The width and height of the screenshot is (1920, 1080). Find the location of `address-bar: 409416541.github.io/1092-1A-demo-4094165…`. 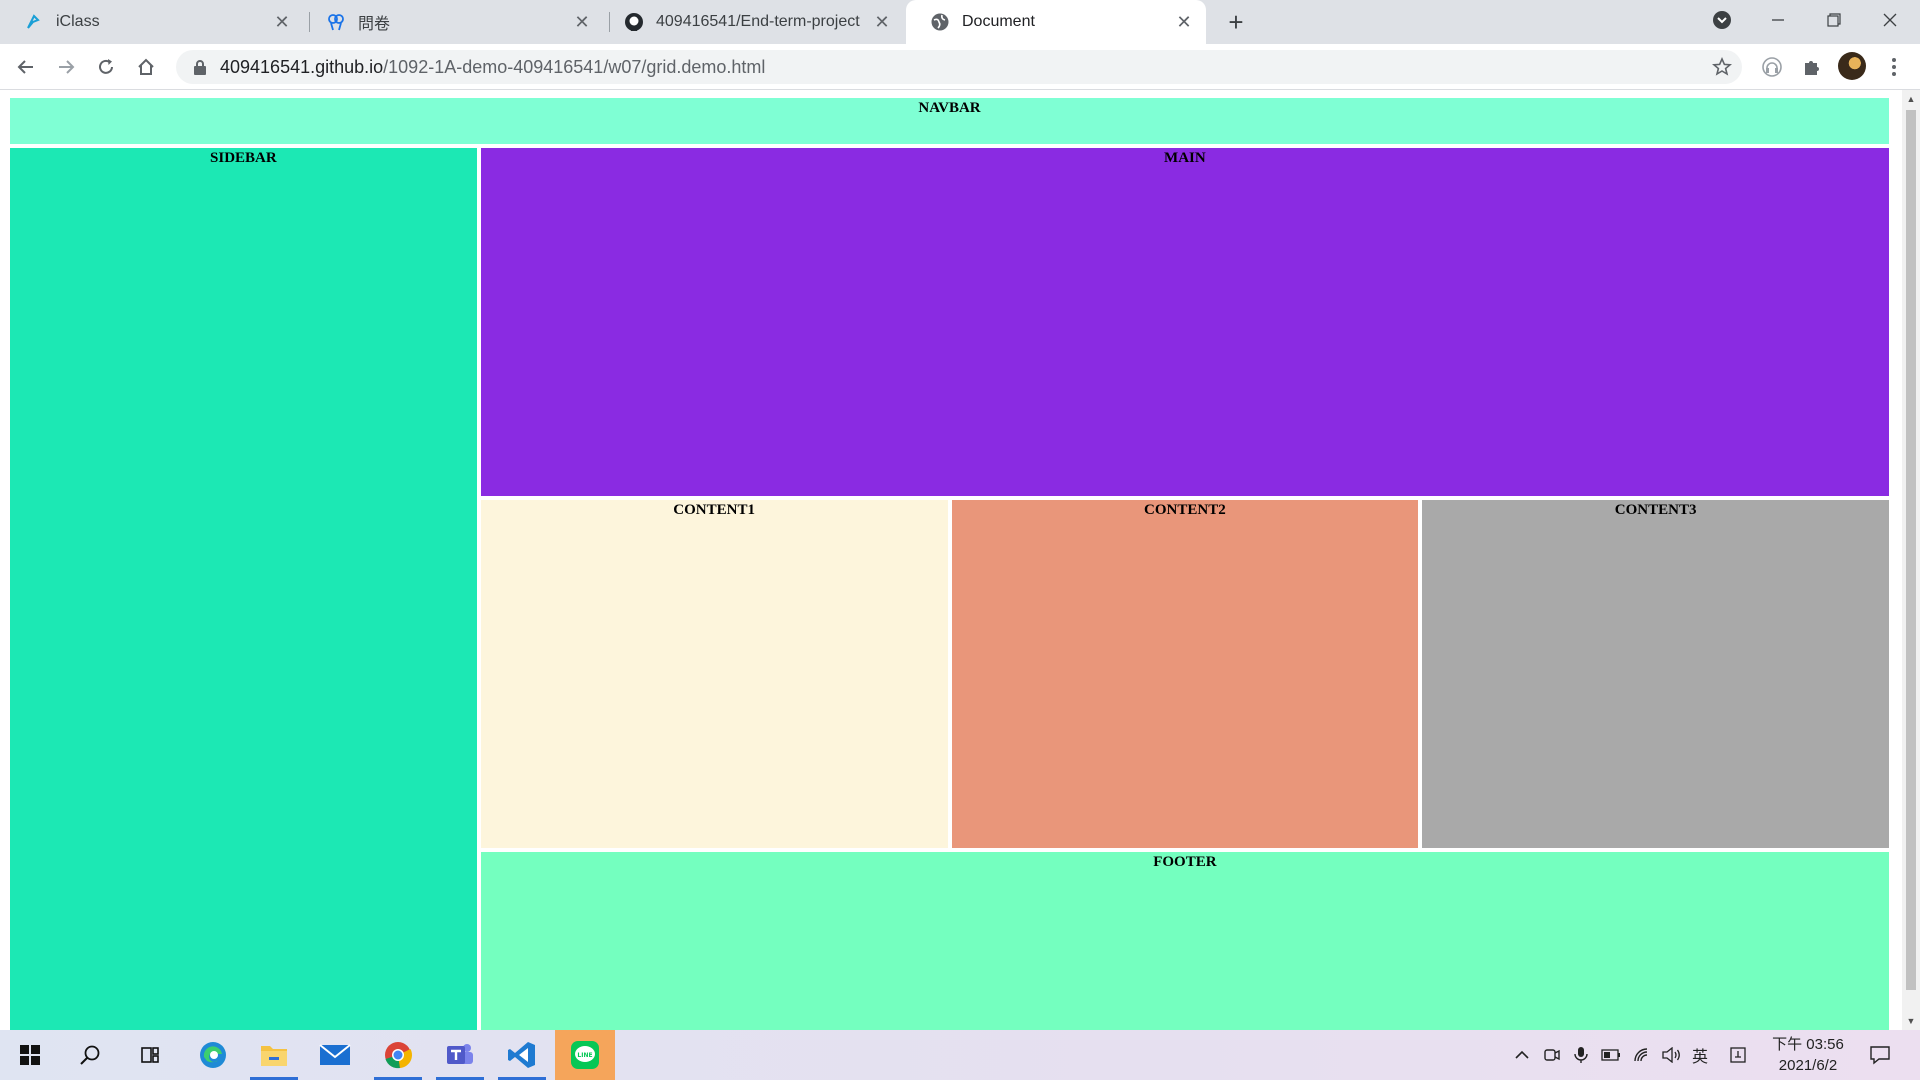

address-bar: 409416541.github.io/1092-1A-demo-4094165… is located at coordinates (959, 67).